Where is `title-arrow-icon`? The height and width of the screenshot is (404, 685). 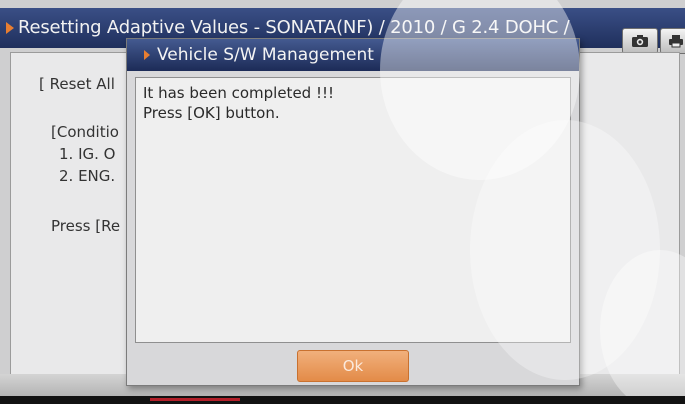
title-arrow-icon is located at coordinates (10, 28).